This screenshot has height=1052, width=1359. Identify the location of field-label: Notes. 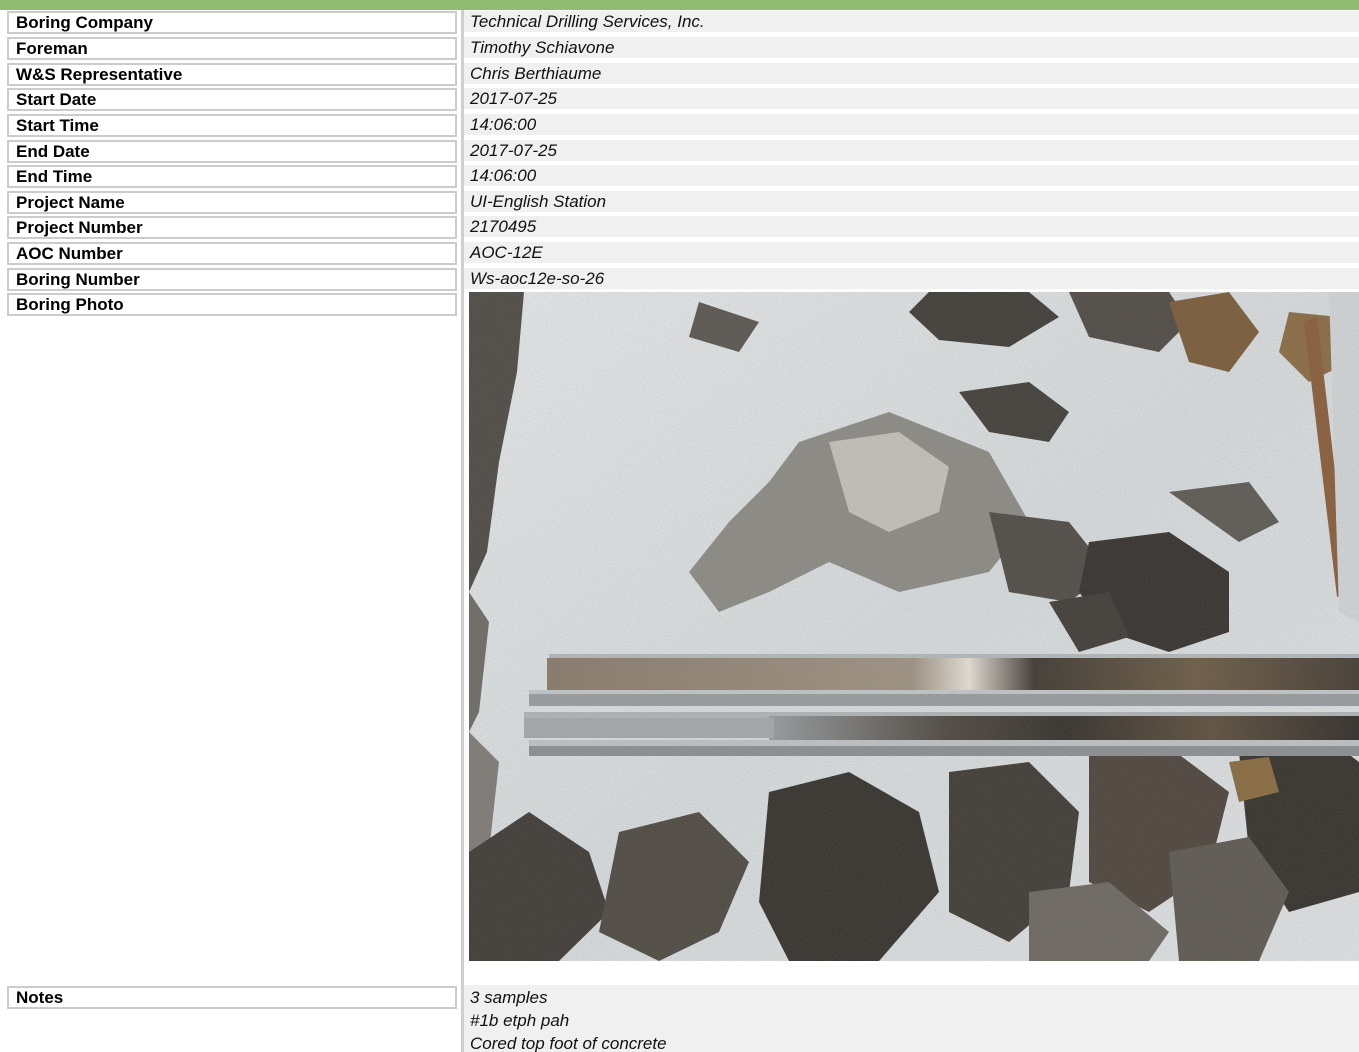
(232, 997).